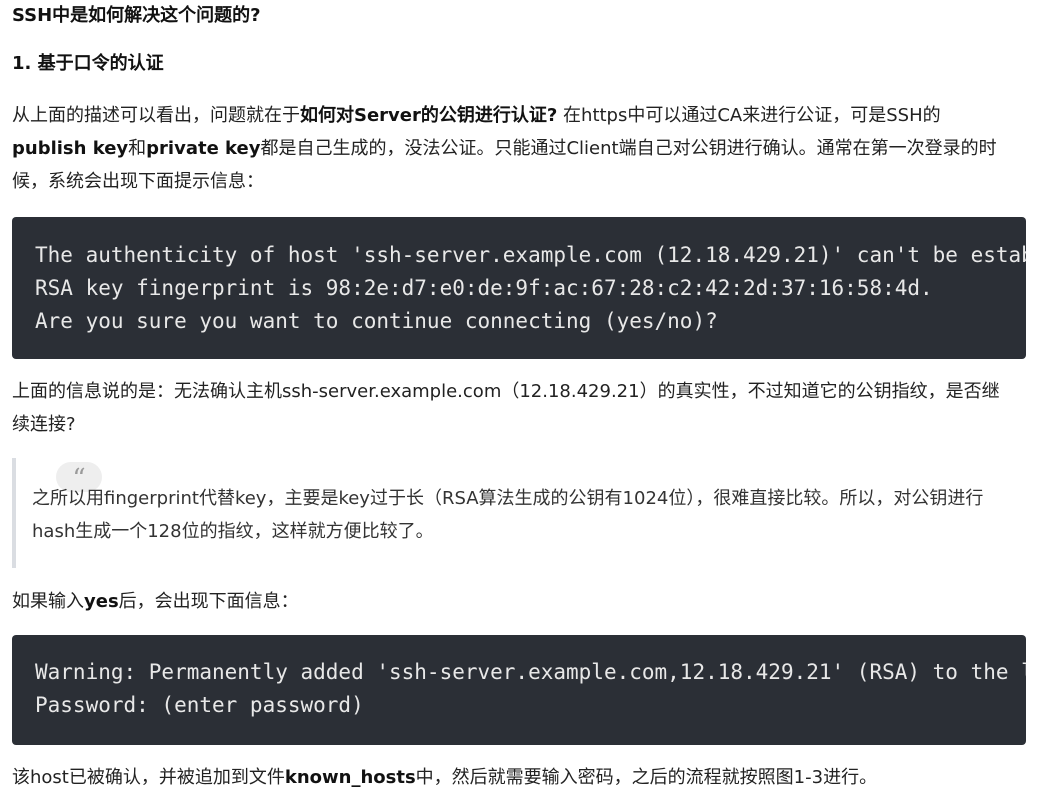 This screenshot has width=1050, height=798. What do you see at coordinates (749, 115) in the screenshot?
I see `text-span: 在https中可以通过CA来进行公证，可是SSH的` at bounding box center [749, 115].